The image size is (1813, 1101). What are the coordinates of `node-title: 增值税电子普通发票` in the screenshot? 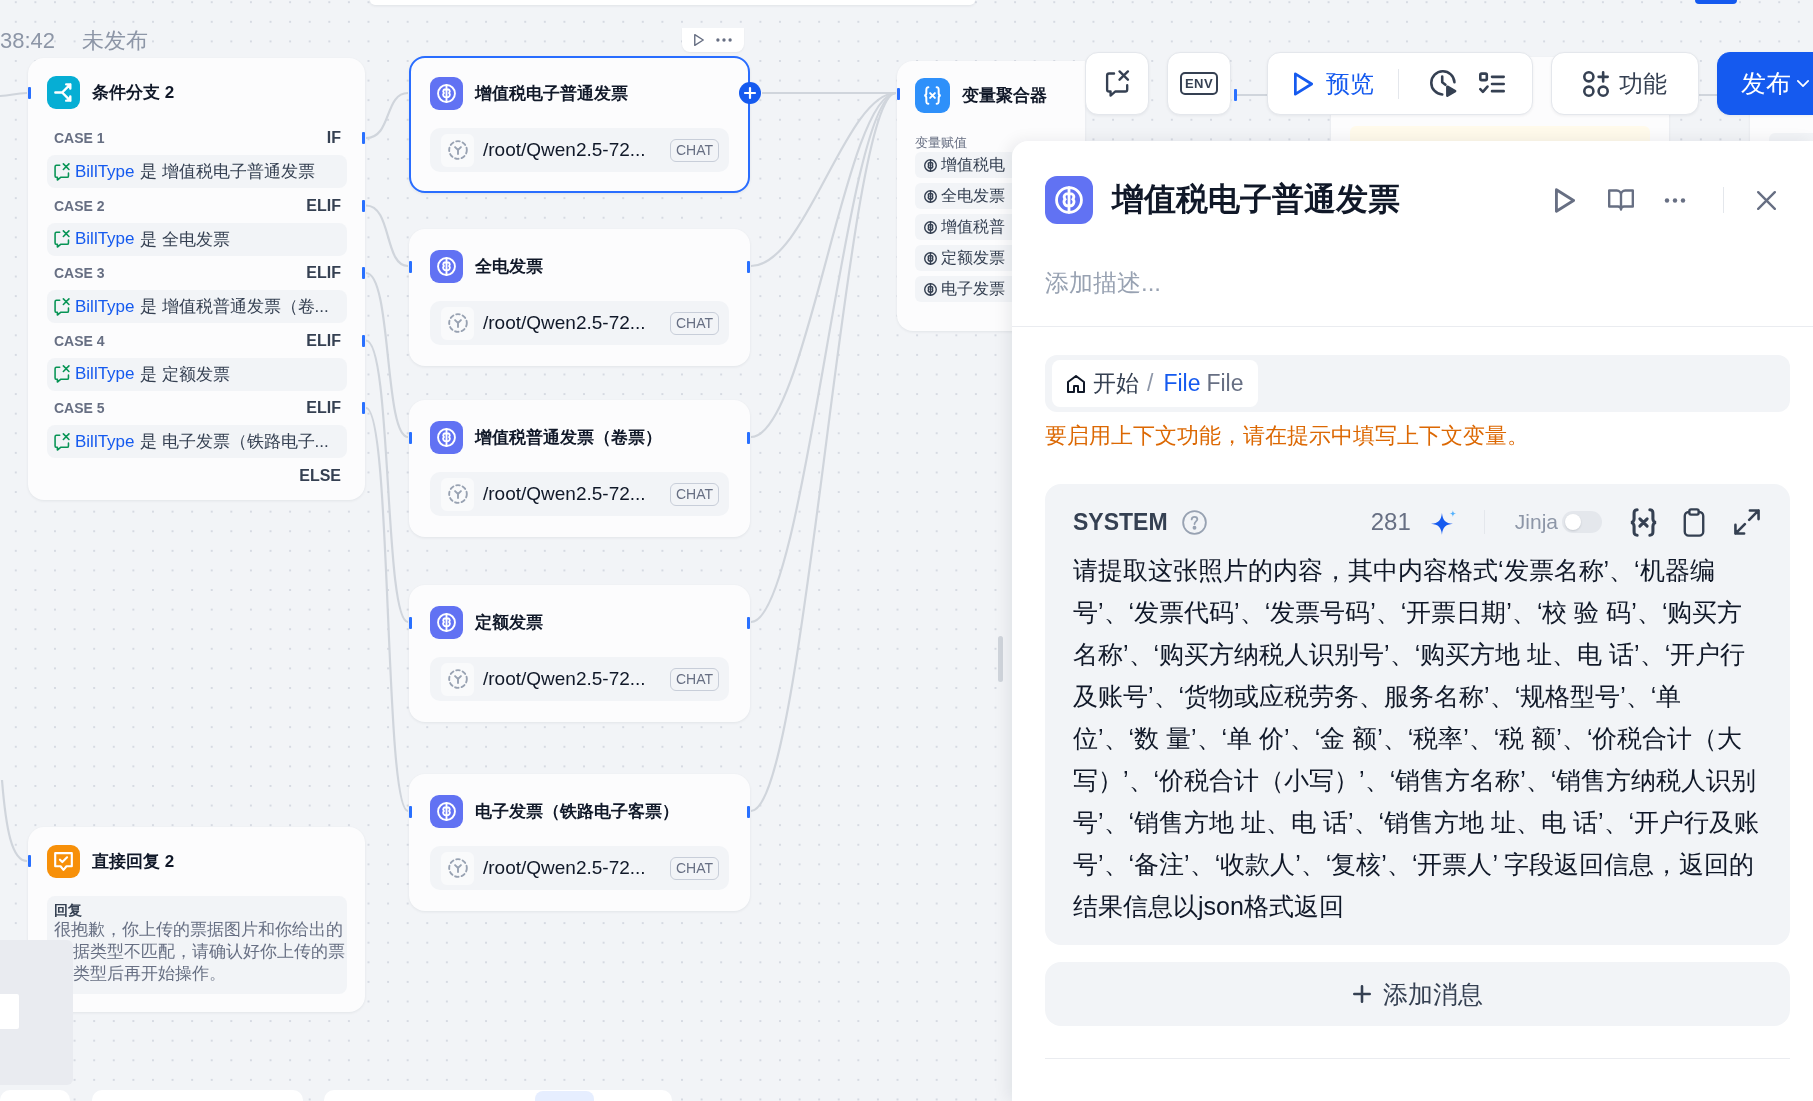 It's located at (551, 94).